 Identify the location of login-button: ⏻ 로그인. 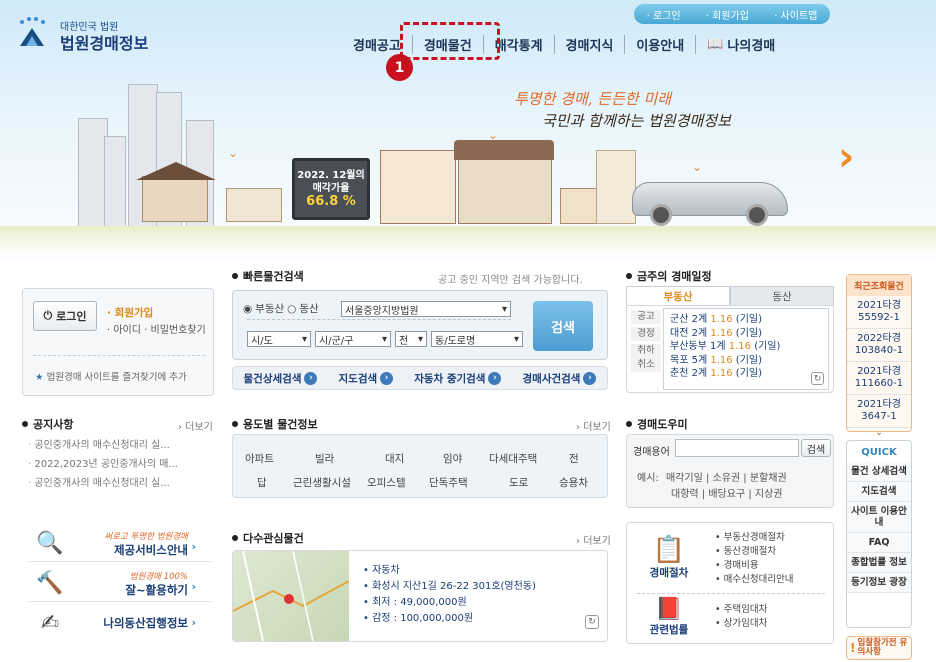
(65, 316).